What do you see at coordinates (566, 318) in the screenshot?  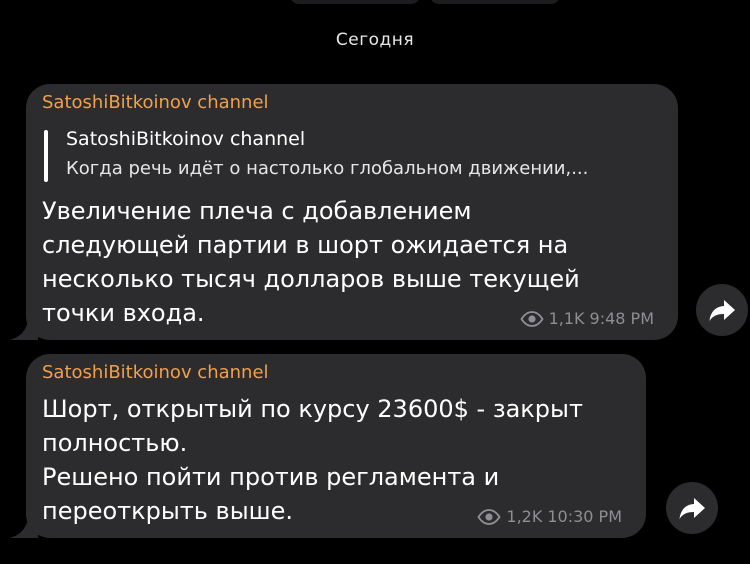 I see `view-count: 1,1K` at bounding box center [566, 318].